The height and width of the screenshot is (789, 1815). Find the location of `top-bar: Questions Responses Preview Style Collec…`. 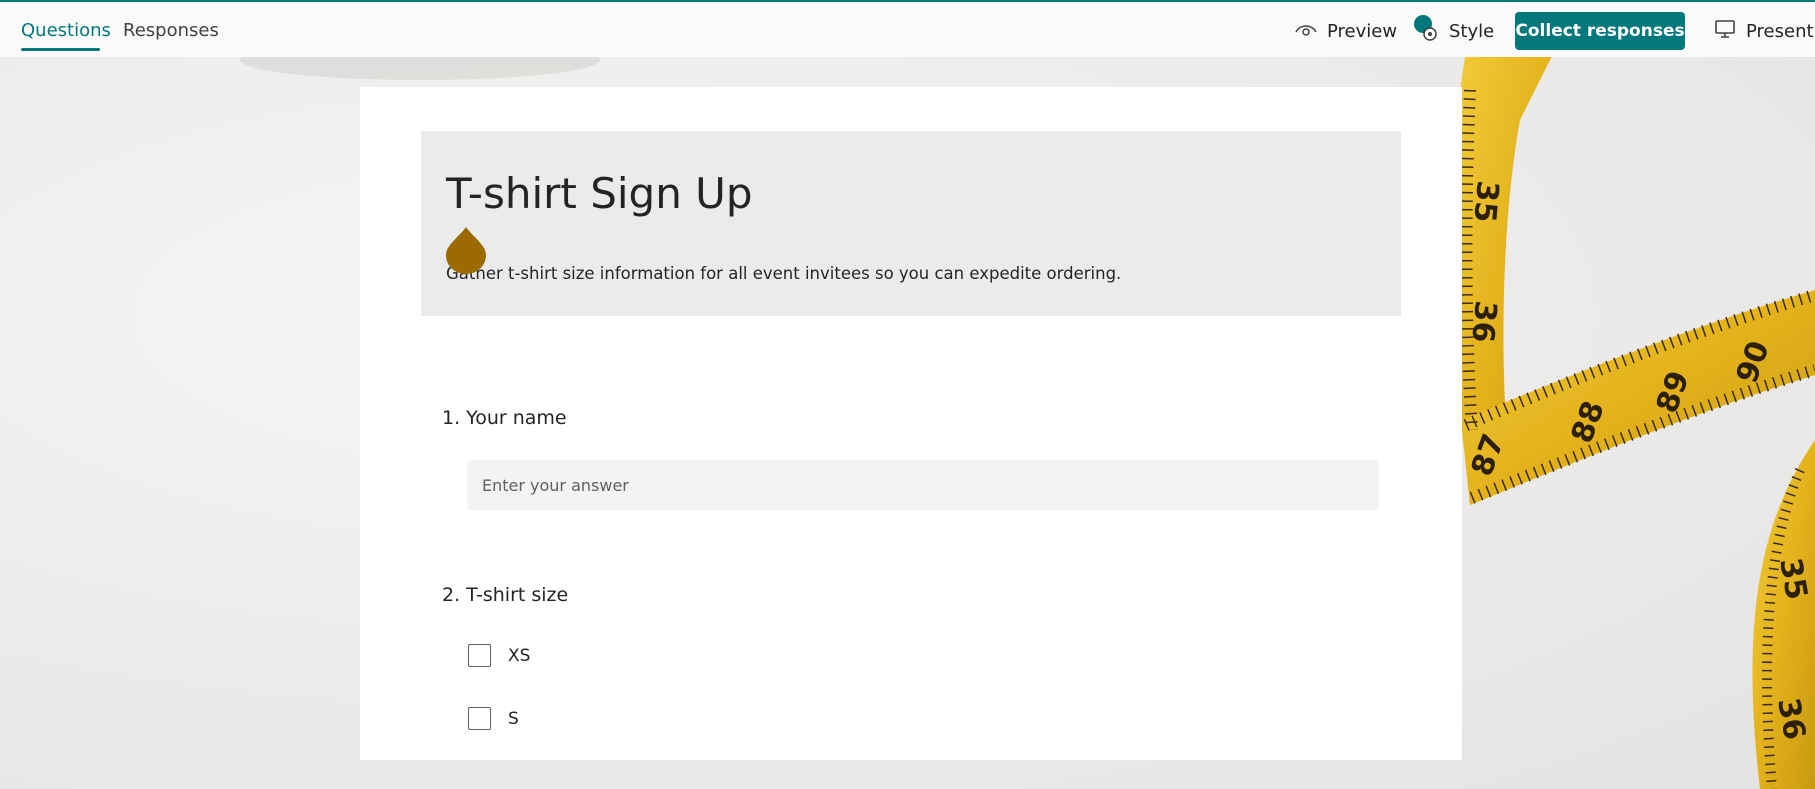

top-bar: Questions Responses Preview Style Collec… is located at coordinates (907, 28).